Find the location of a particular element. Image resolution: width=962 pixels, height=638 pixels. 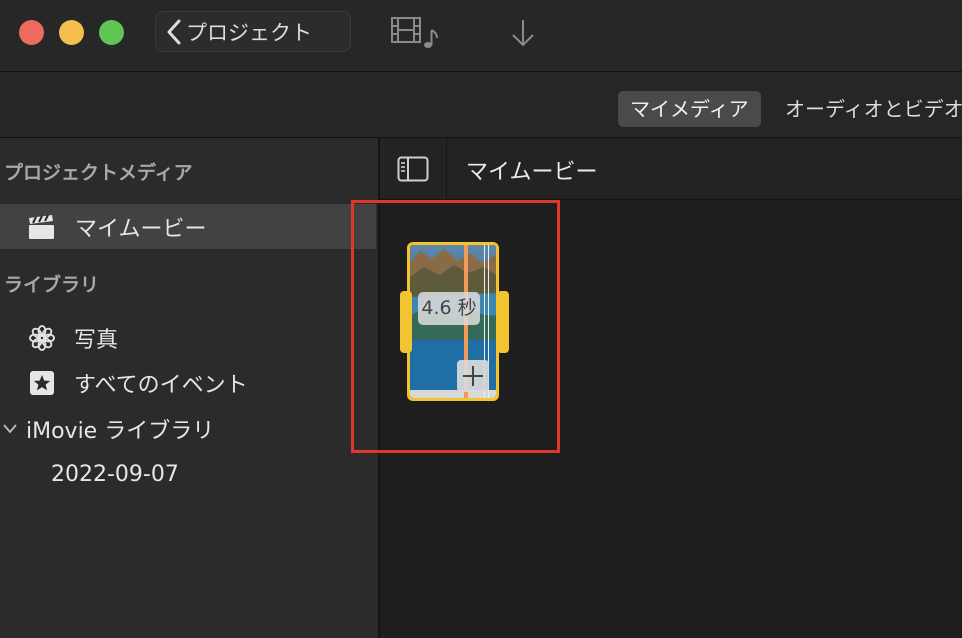

sidebar-item-my-movie: マイムービー is located at coordinates (188, 226).